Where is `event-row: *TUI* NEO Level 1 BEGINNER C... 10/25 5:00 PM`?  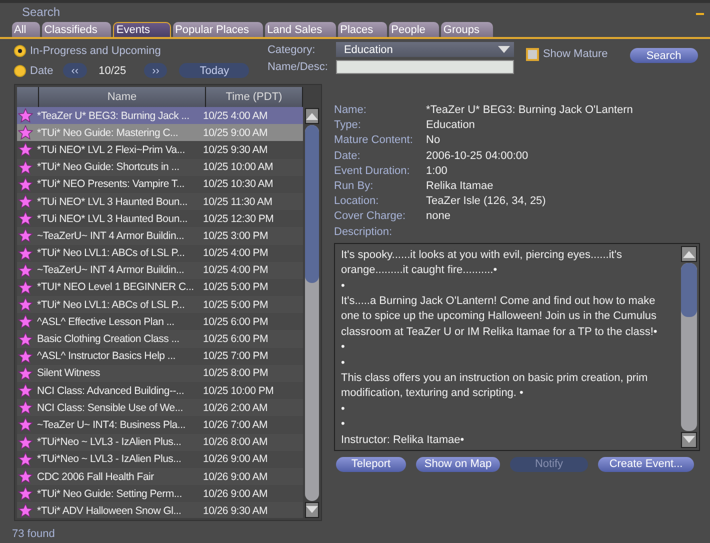 event-row: *TUI* NEO Level 1 BEGINNER C... 10/25 5:00 PM is located at coordinates (160, 287).